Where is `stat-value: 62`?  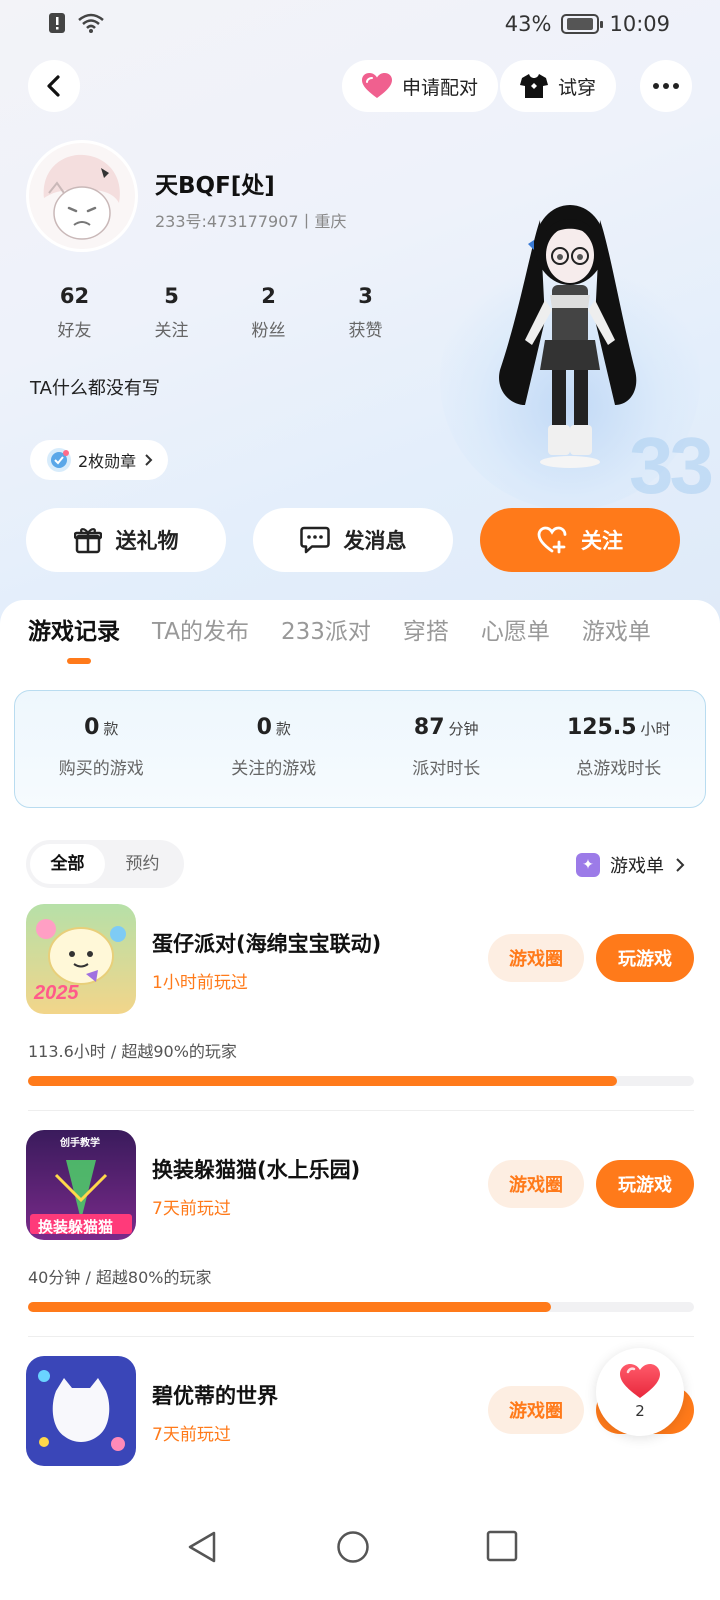
stat-value: 62 is located at coordinates (74, 296).